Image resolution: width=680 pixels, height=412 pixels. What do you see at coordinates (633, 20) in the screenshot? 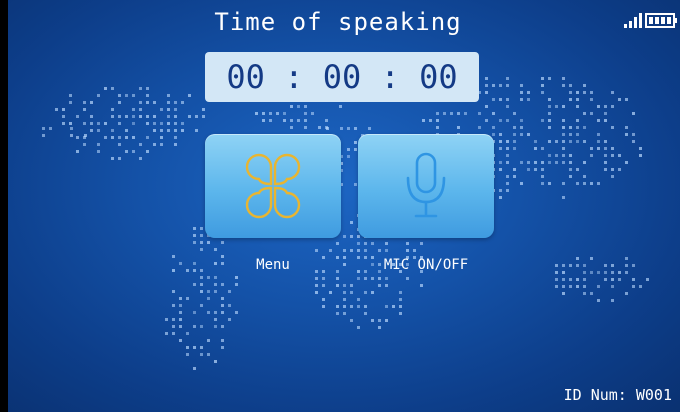
I see `signal-bars-icon` at bounding box center [633, 20].